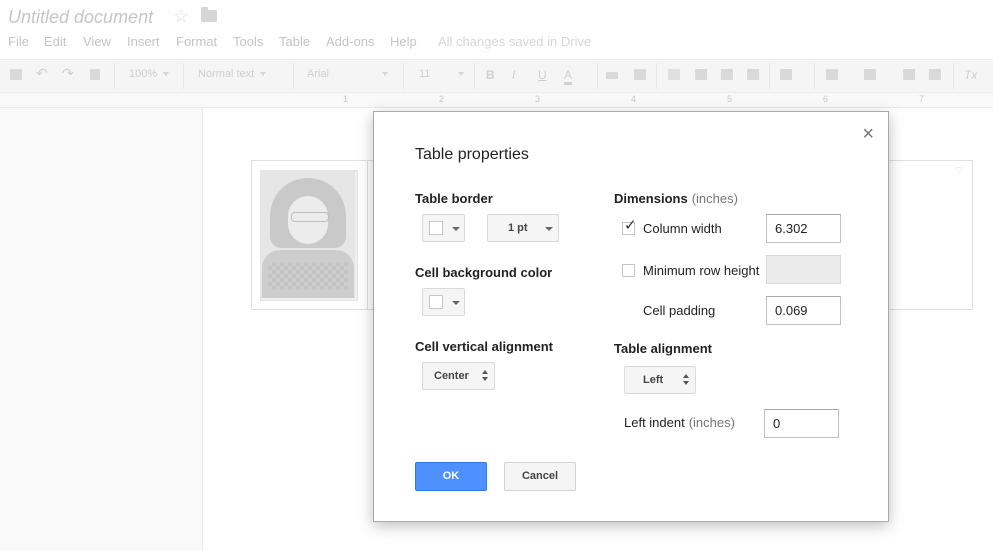  Describe the element at coordinates (727, 74) in the screenshot. I see `align-right-icon` at that location.